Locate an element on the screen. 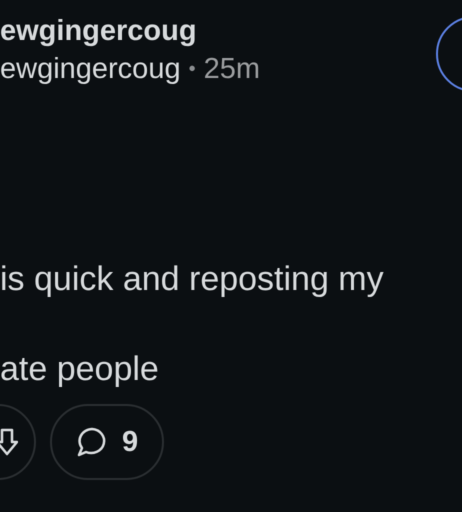  speech-bubble-icon is located at coordinates (92, 442).